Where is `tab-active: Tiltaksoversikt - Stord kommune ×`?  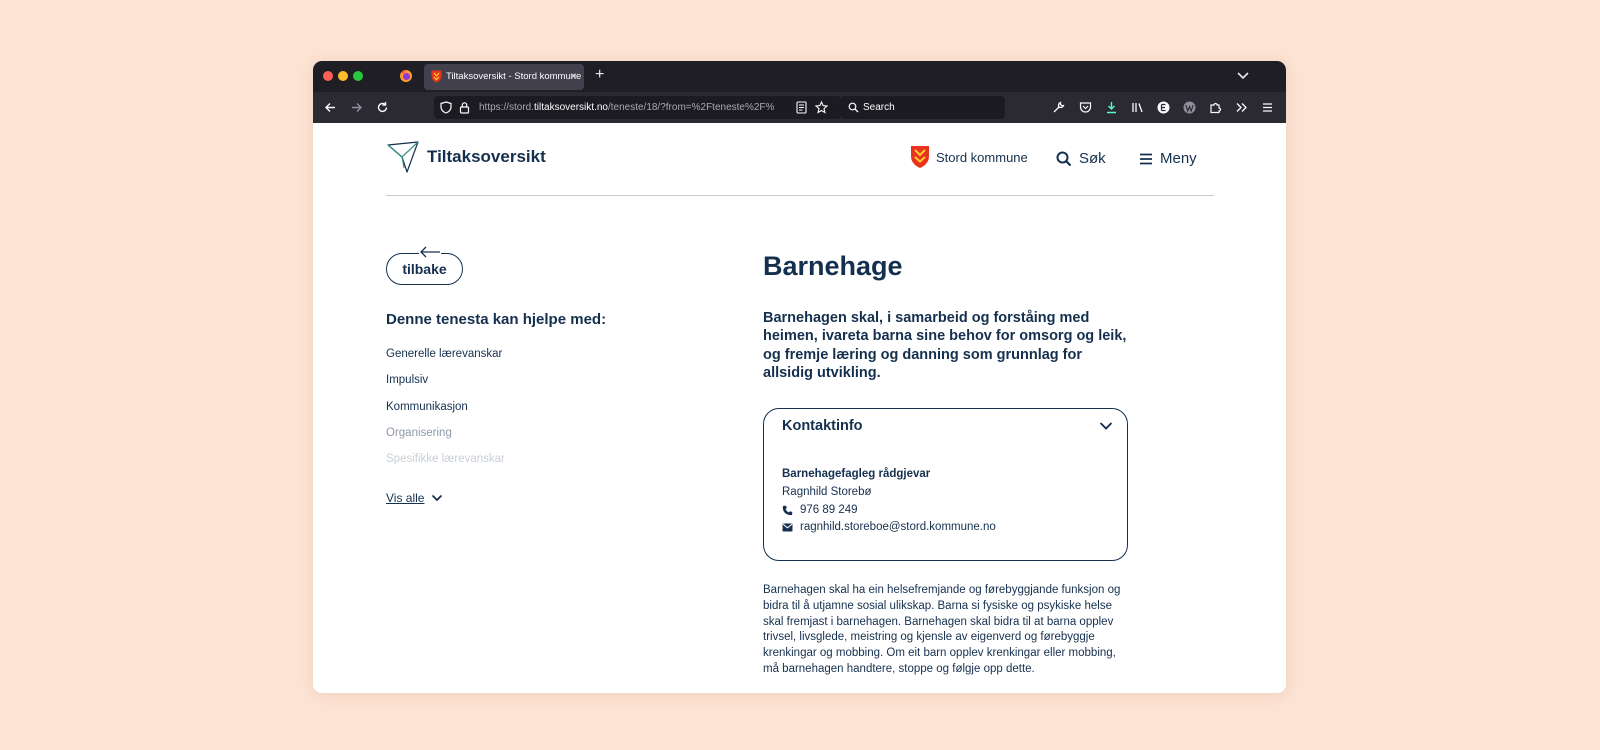
tab-active: Tiltaksoversikt - Stord kommune × is located at coordinates (504, 77).